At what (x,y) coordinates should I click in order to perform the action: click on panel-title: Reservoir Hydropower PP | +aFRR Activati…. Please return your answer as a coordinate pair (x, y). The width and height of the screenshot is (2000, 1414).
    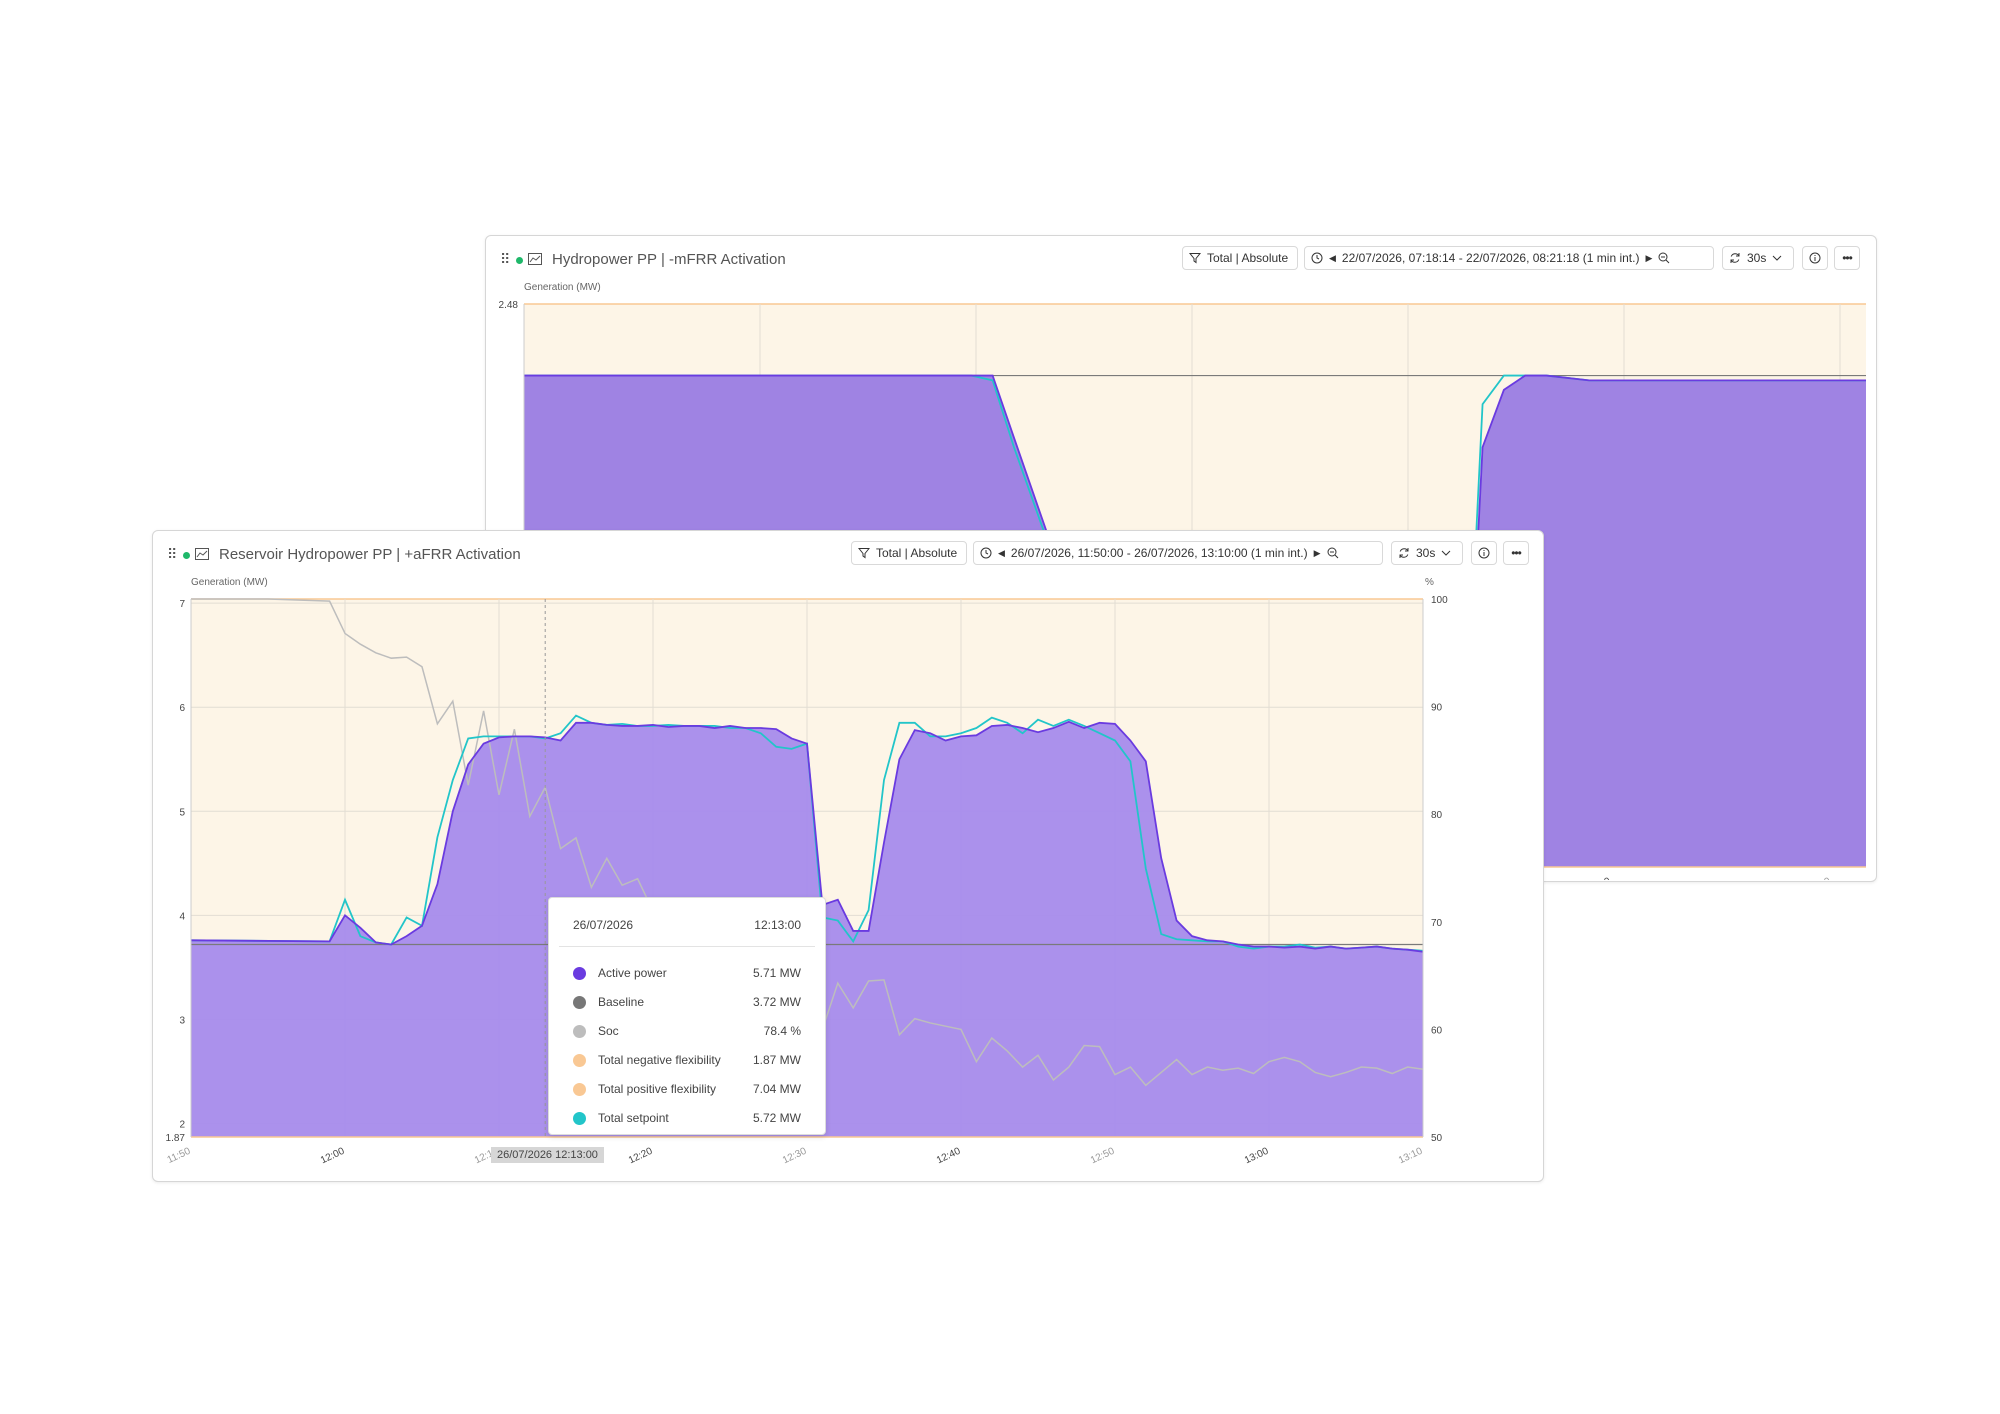
    Looking at the image, I should click on (370, 554).